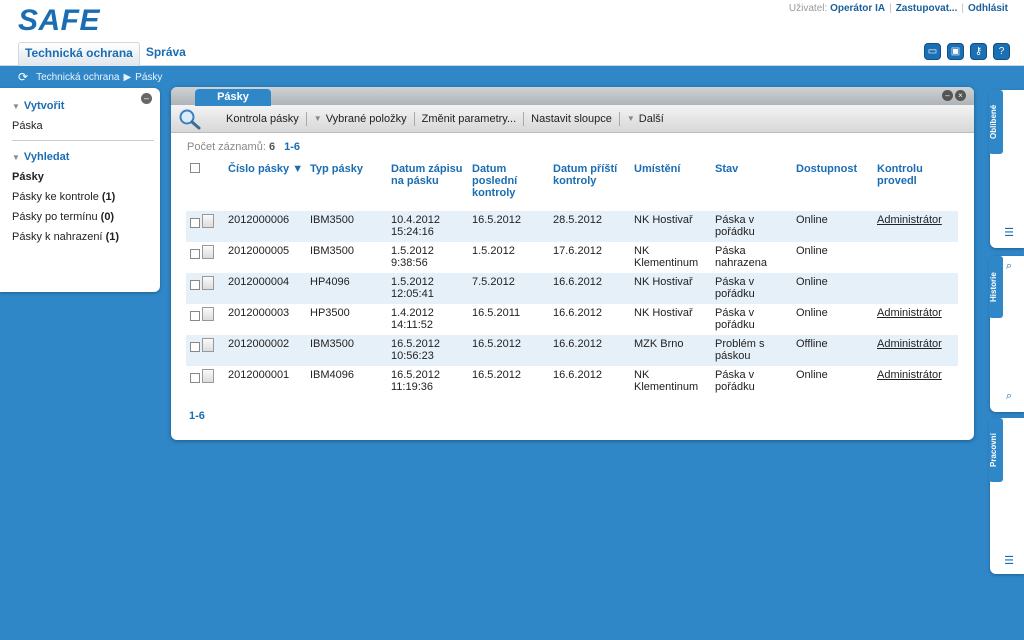  I want to click on search-icon: ⌕, so click(1009, 267).